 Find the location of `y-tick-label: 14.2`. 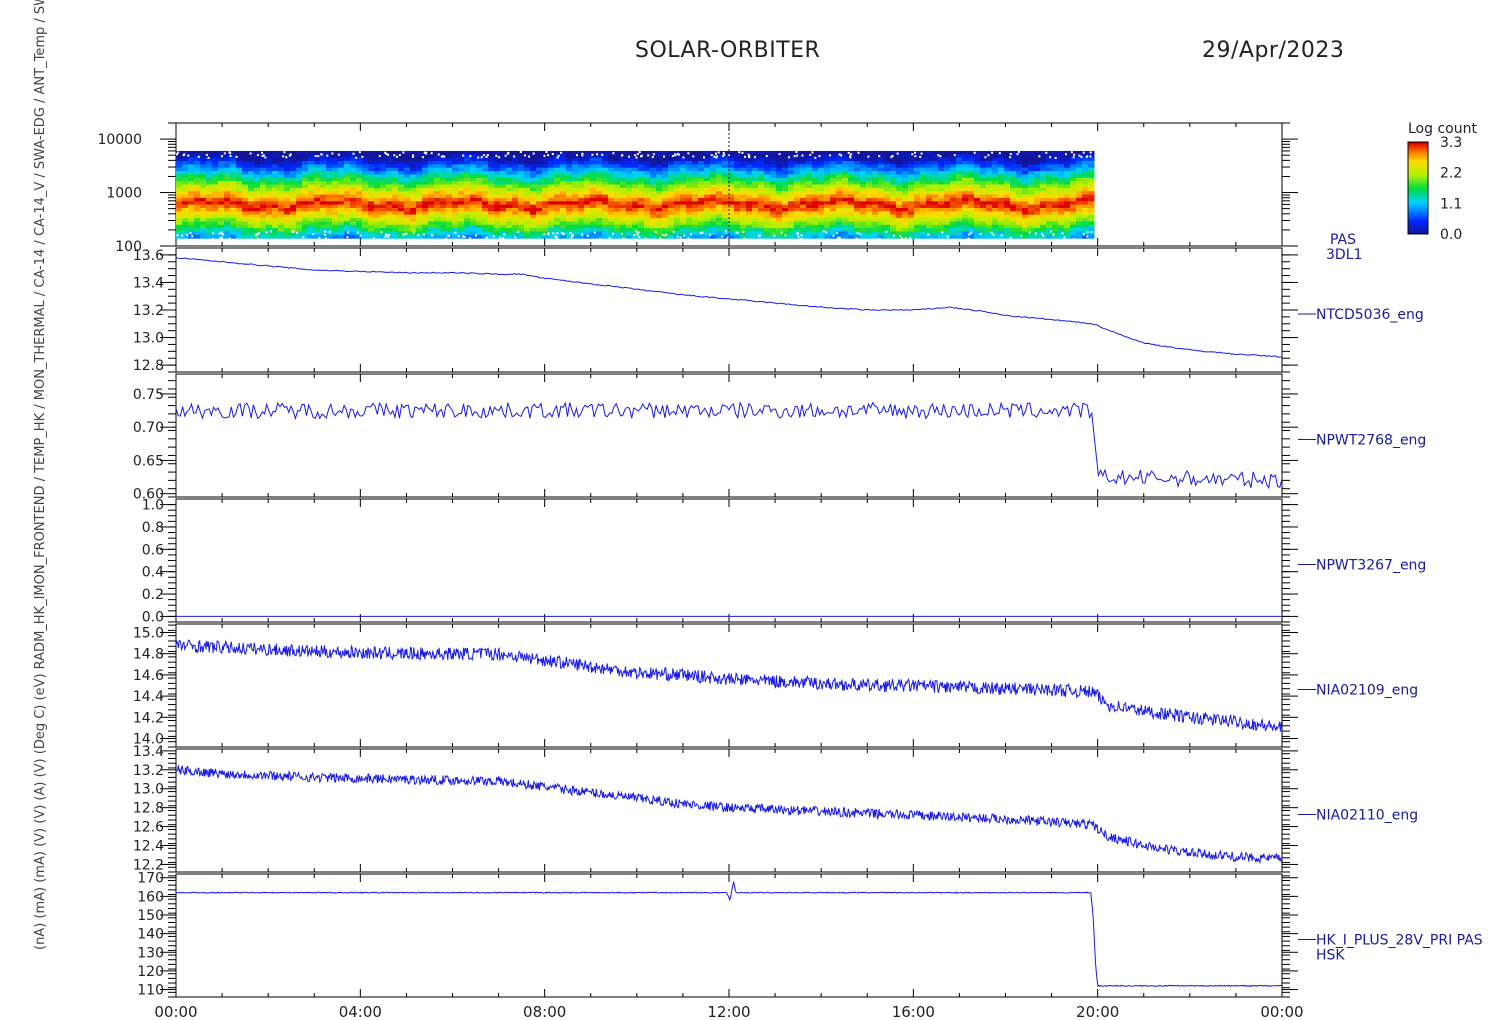

y-tick-label: 14.2 is located at coordinates (148, 718).